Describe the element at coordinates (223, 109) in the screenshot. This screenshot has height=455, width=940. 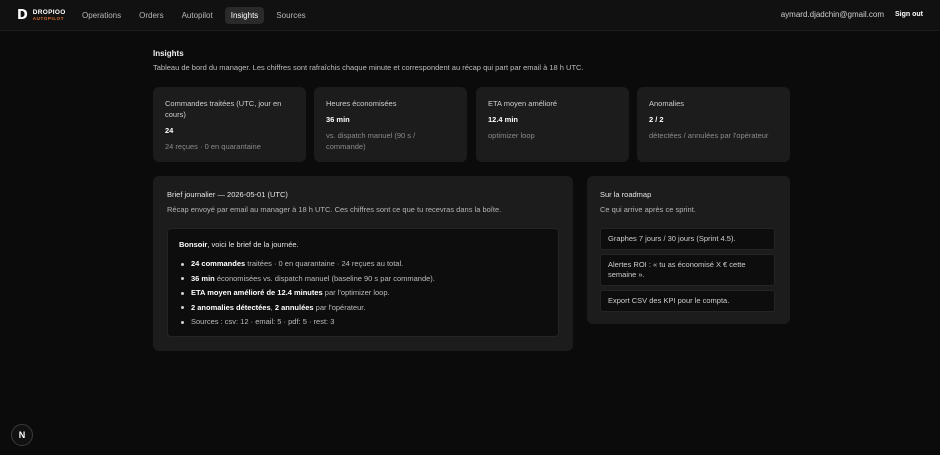
I see `stat-label: Commandes traitées (UTC, jour en cours)` at that location.